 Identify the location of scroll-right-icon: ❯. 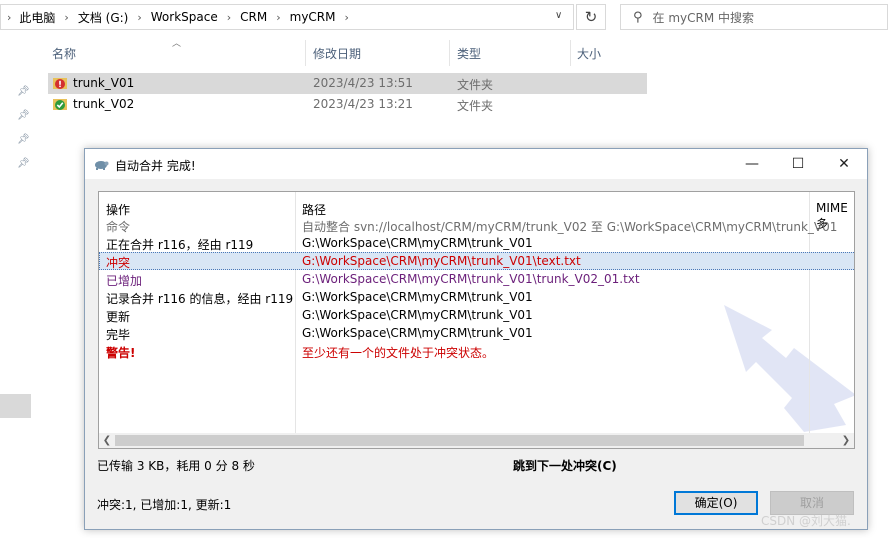
(846, 440).